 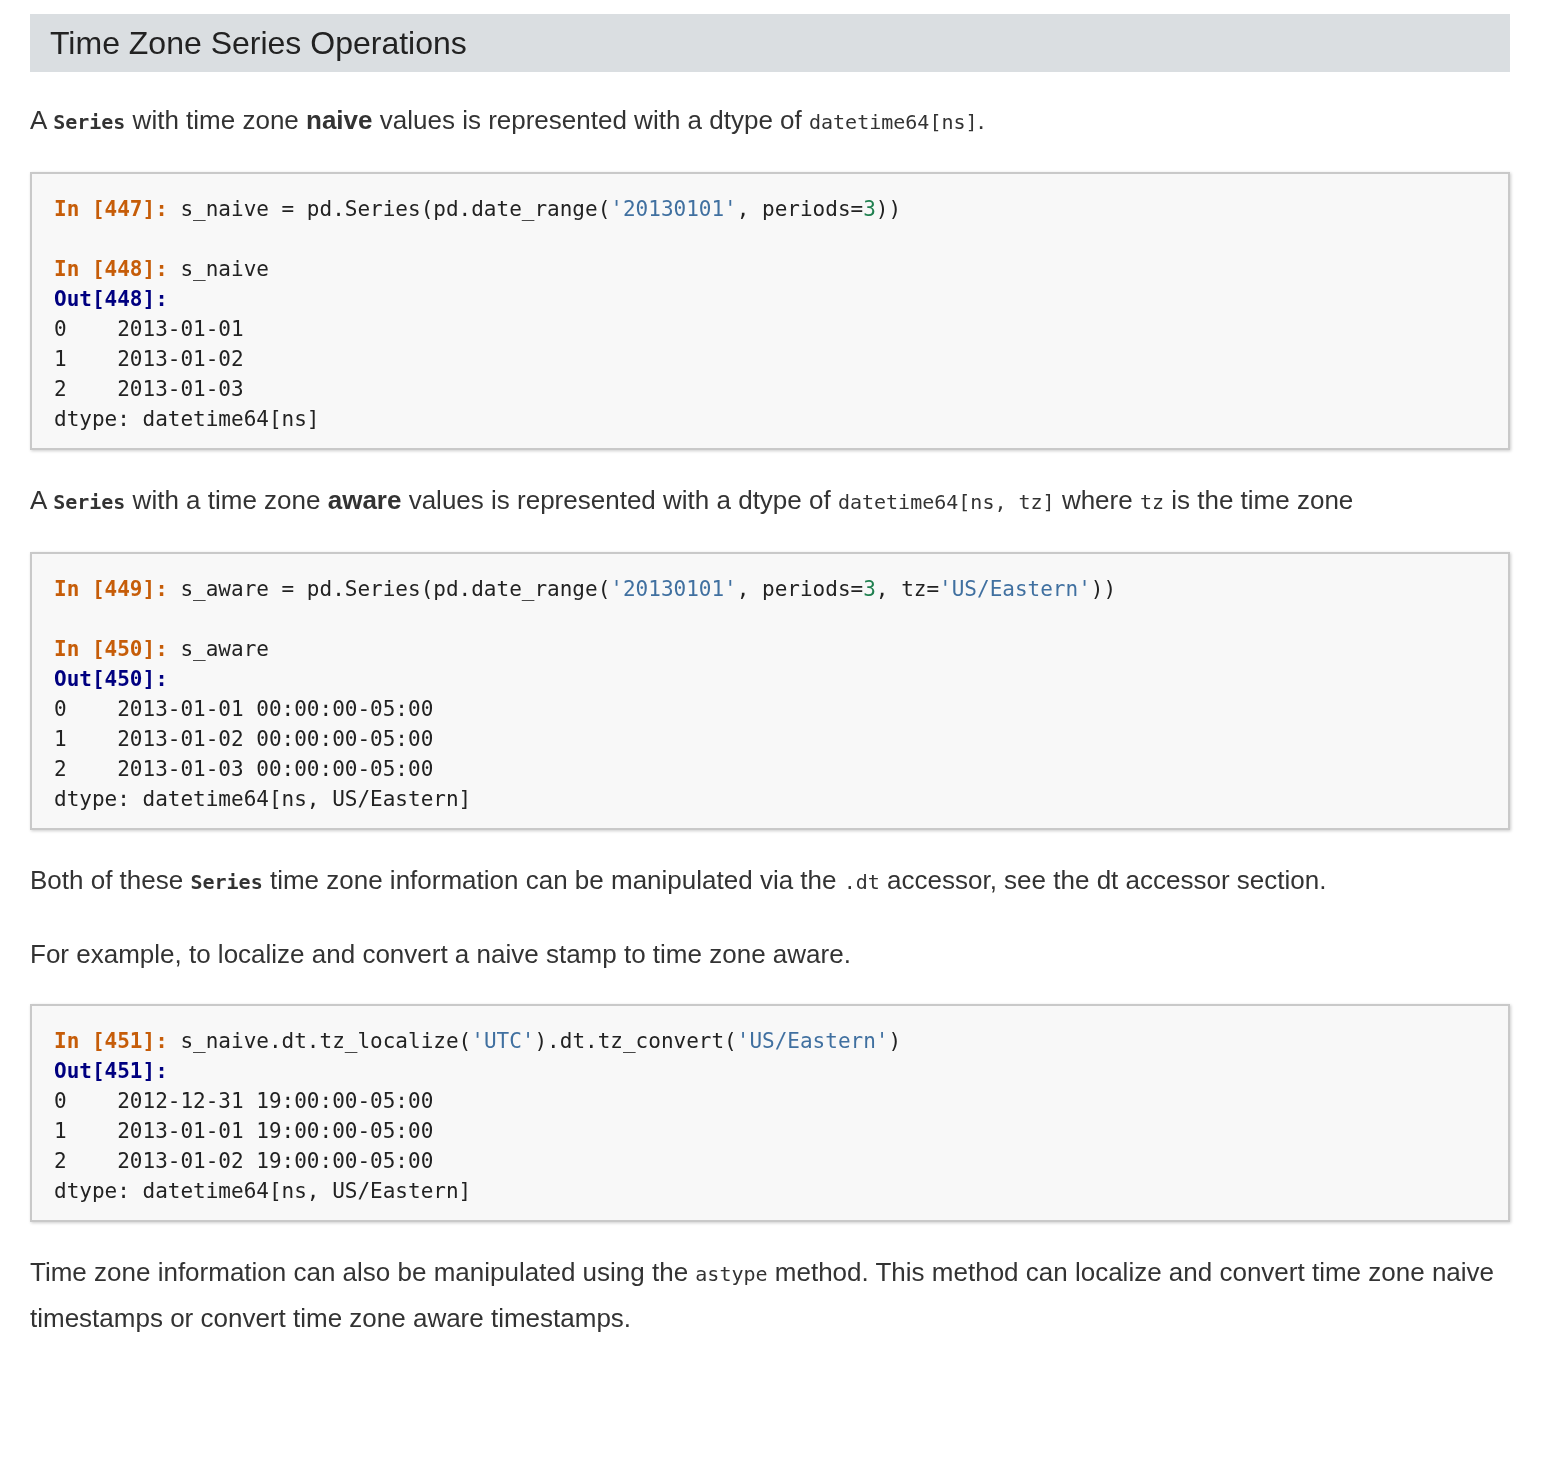 I want to click on code-line: In [448]: s_naive, so click(x=161, y=269).